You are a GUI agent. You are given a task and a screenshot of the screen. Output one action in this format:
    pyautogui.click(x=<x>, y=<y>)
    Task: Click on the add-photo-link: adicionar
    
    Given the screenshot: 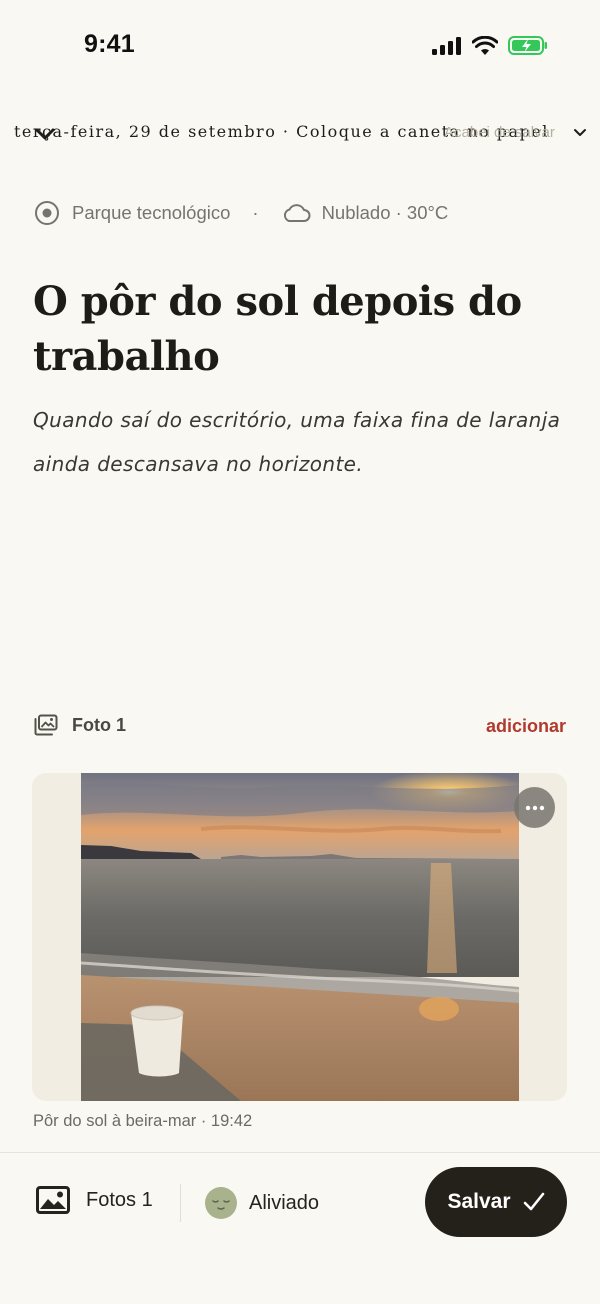 What is the action you would take?
    pyautogui.click(x=526, y=726)
    